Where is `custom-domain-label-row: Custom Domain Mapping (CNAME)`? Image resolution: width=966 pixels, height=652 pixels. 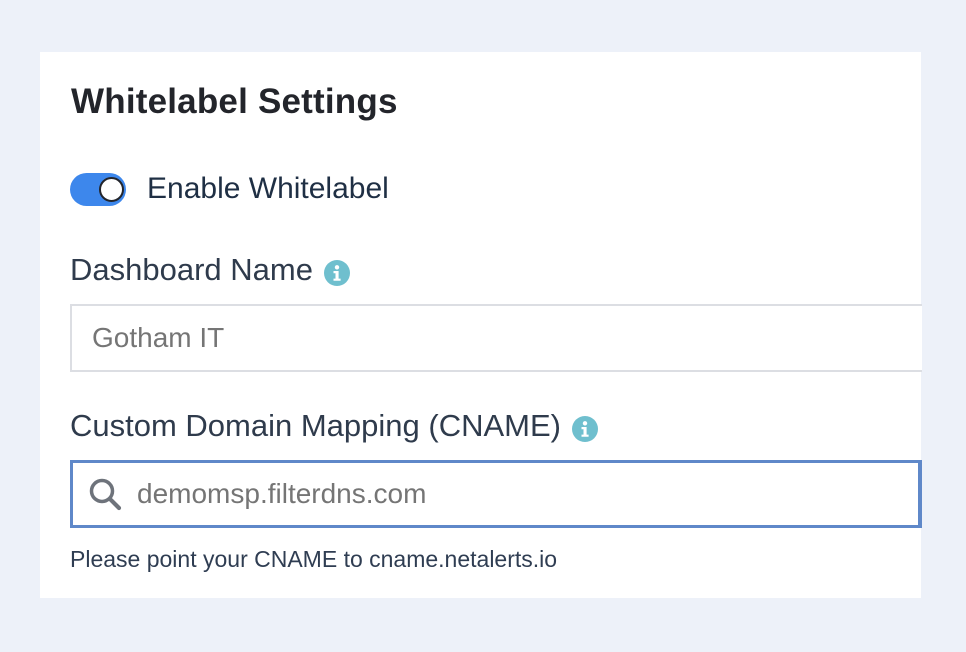 custom-domain-label-row: Custom Domain Mapping (CNAME) is located at coordinates (334, 426).